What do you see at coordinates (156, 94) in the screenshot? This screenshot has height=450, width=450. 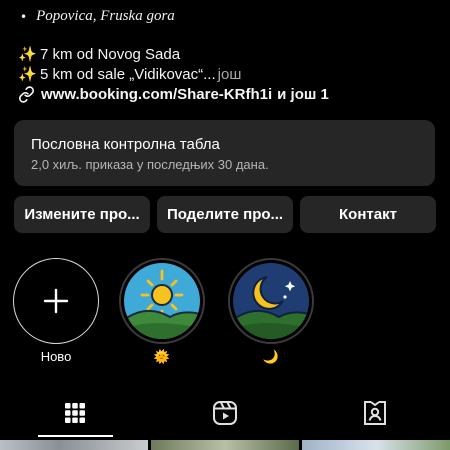 I see `website-link: www.booking.com/Share-KRfh1i` at bounding box center [156, 94].